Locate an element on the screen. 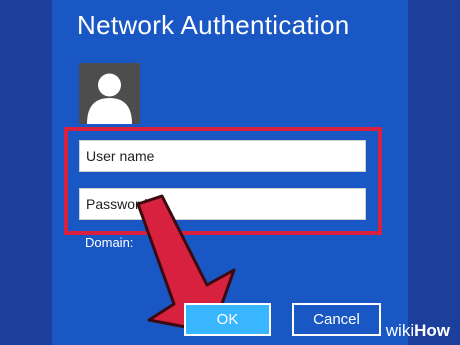 The width and height of the screenshot is (460, 345). wikihow-logo-wiki: wiki is located at coordinates (400, 330).